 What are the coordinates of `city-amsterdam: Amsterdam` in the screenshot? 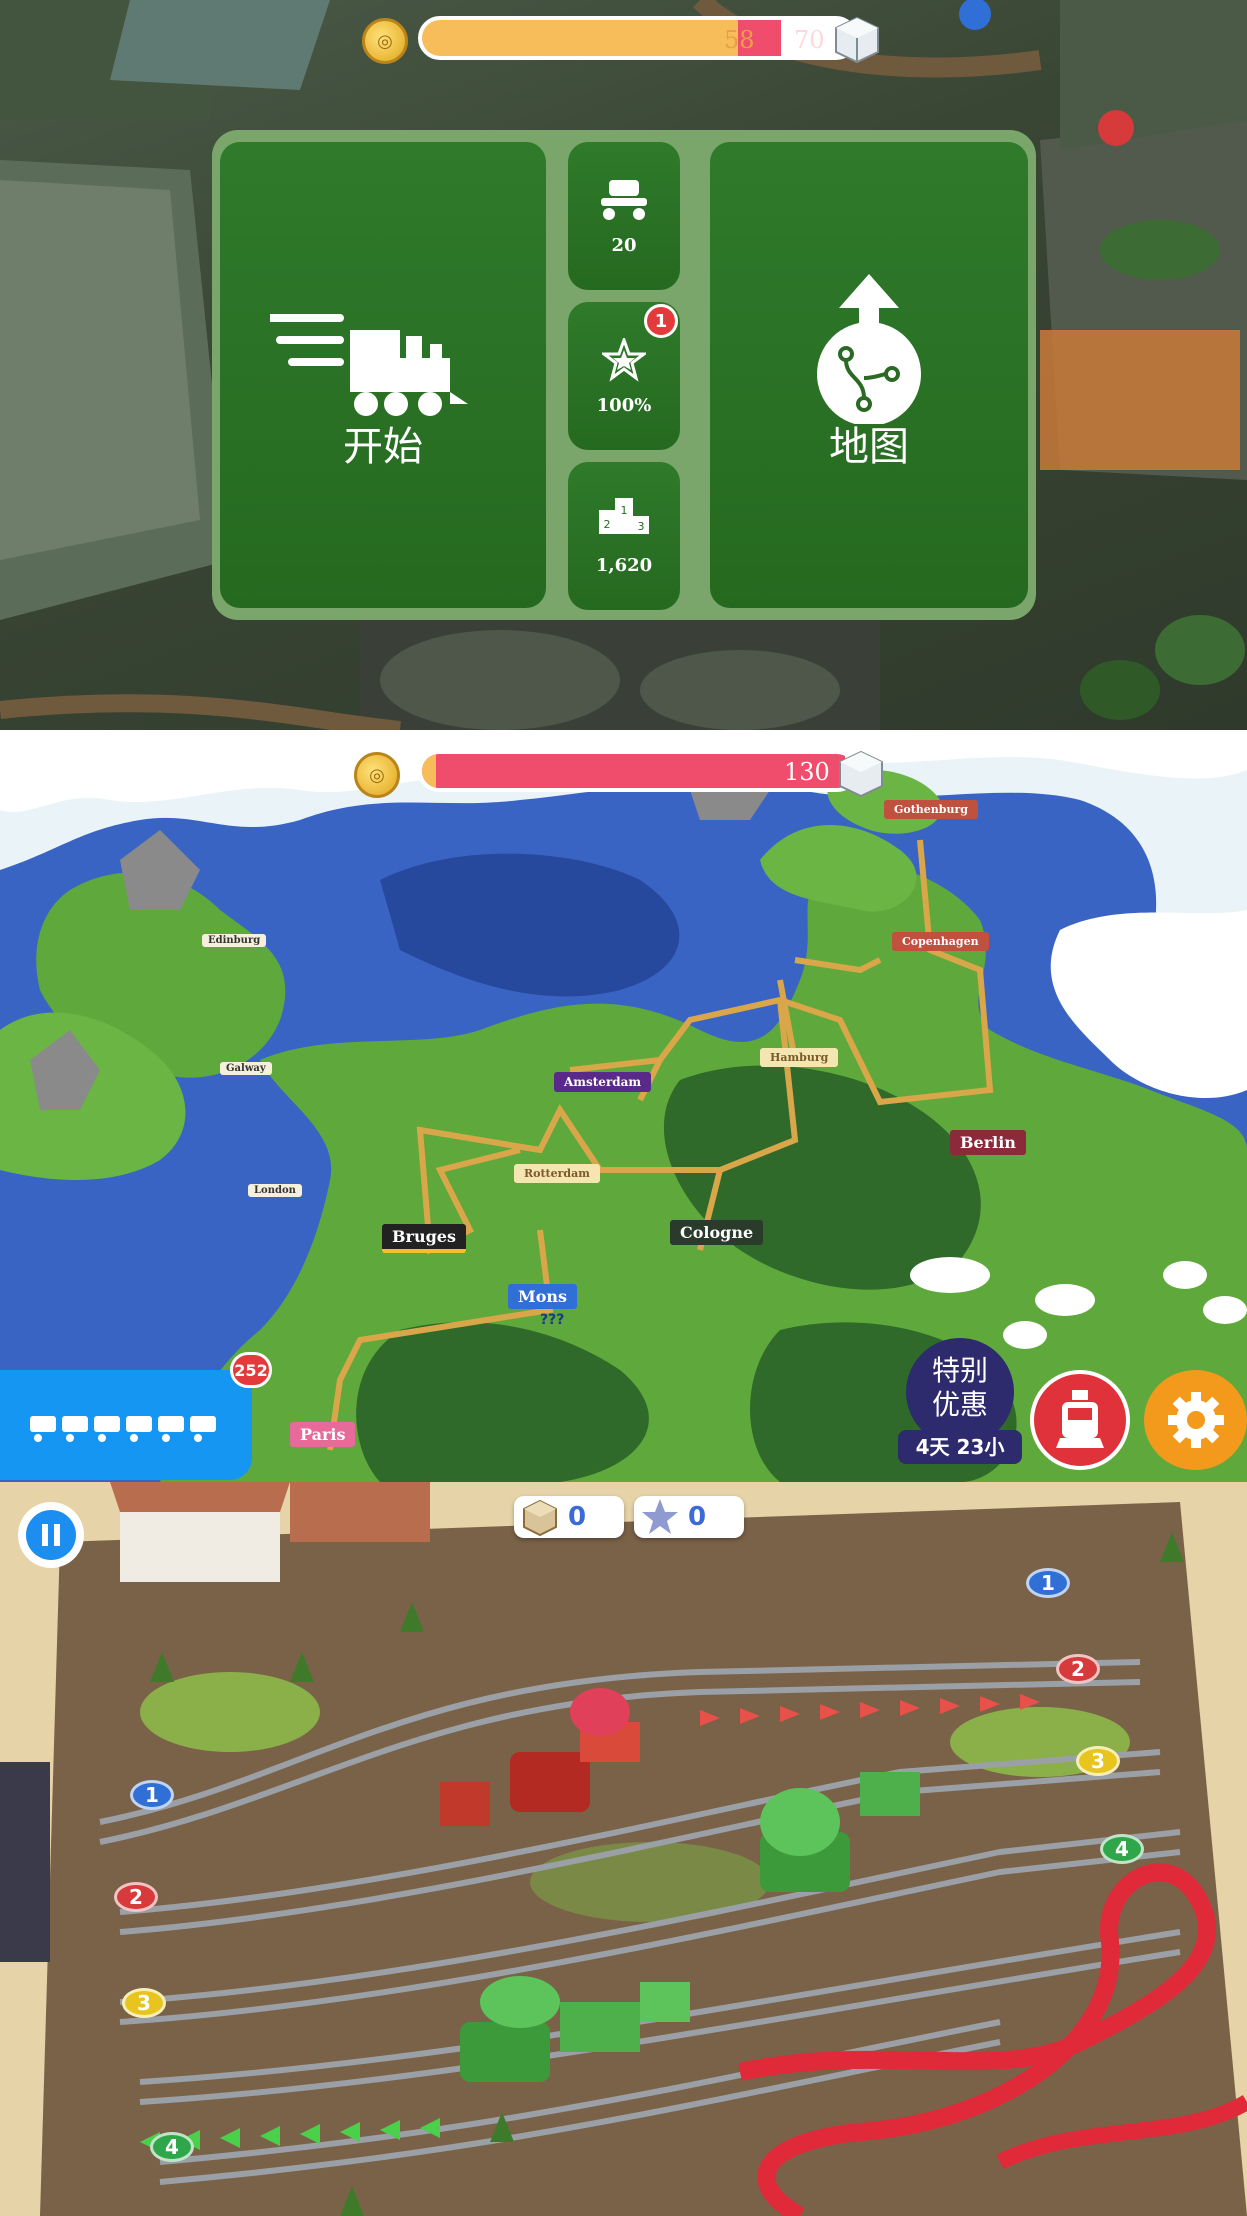 It's located at (603, 1082).